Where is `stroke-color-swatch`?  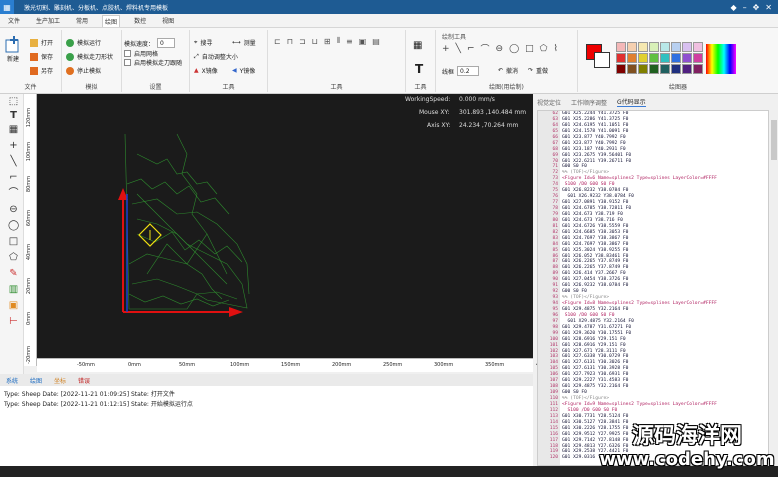 stroke-color-swatch is located at coordinates (602, 60).